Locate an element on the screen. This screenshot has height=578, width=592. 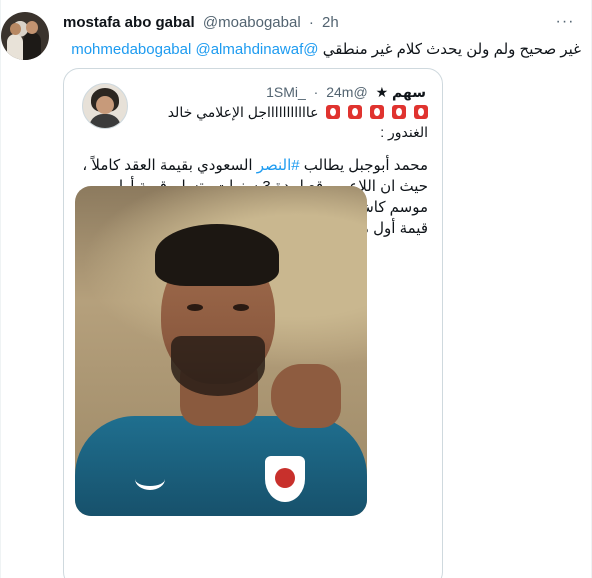
quoted-body-start: محمد أبوجبل يطالب is located at coordinates (363, 165).